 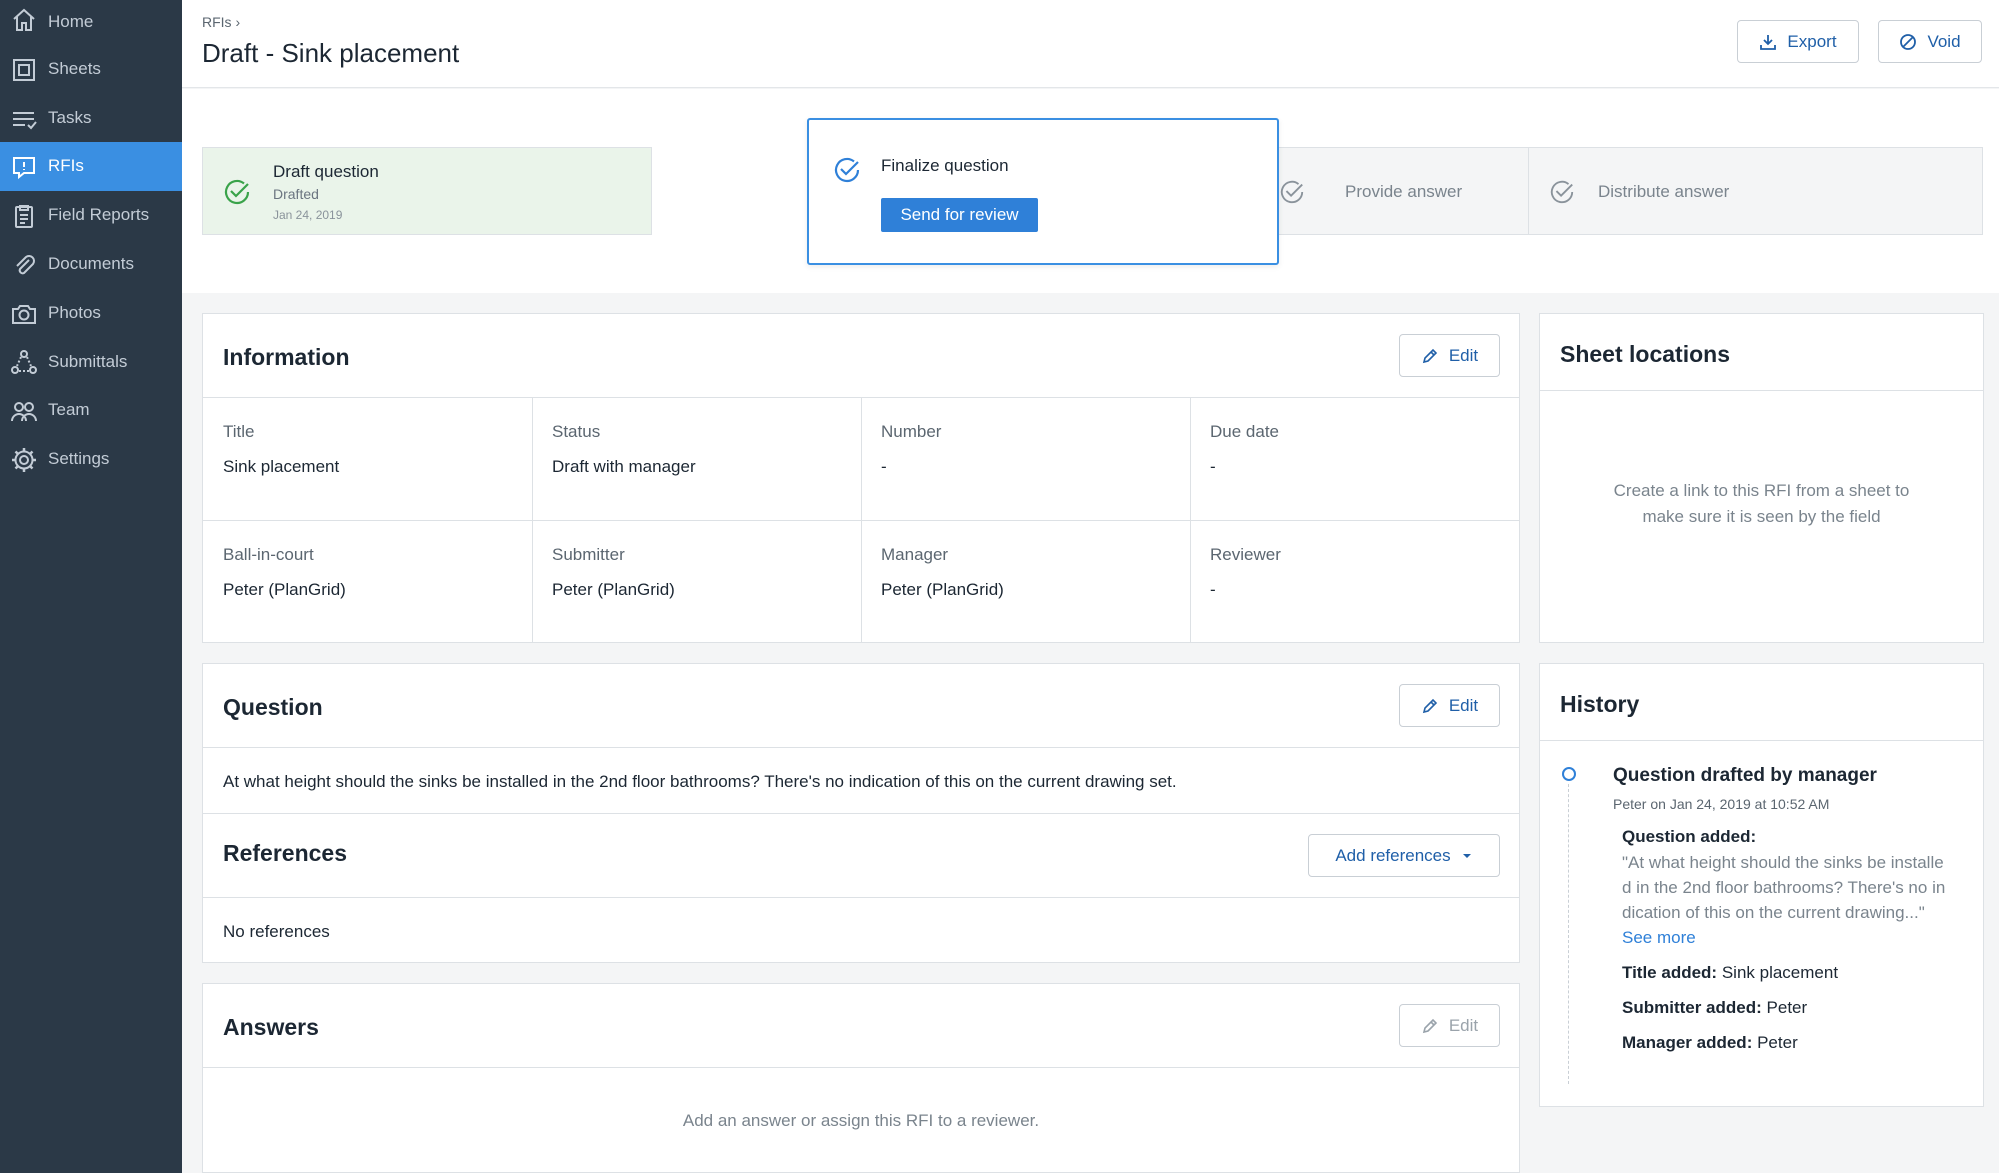 I want to click on void-label: Void, so click(x=1944, y=41).